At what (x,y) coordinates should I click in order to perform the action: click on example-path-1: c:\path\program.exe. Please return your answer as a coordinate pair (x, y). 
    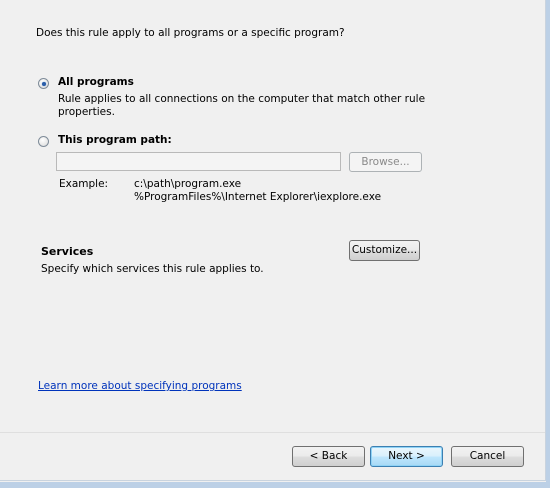
    Looking at the image, I should click on (188, 184).